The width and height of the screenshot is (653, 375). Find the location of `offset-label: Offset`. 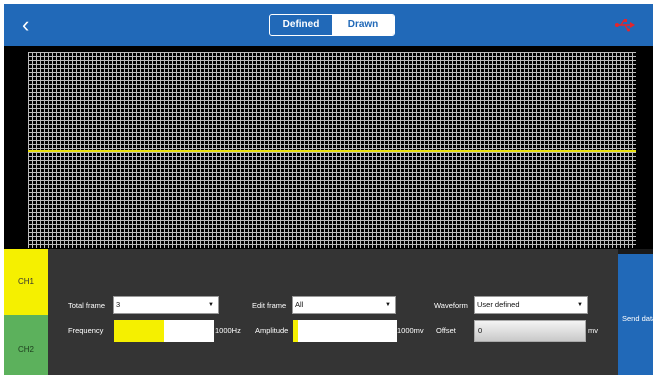

offset-label: Offset is located at coordinates (446, 330).